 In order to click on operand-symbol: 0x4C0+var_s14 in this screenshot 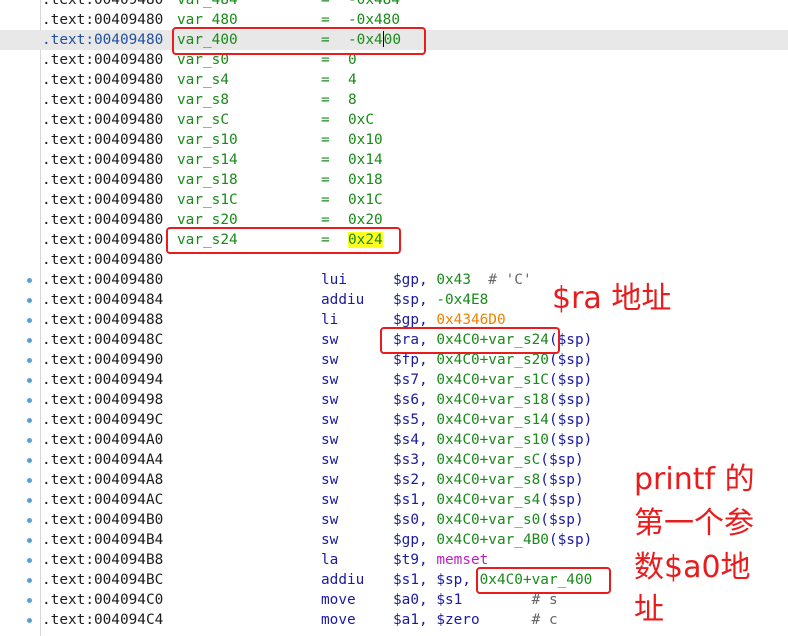, I will do `click(492, 420)`.